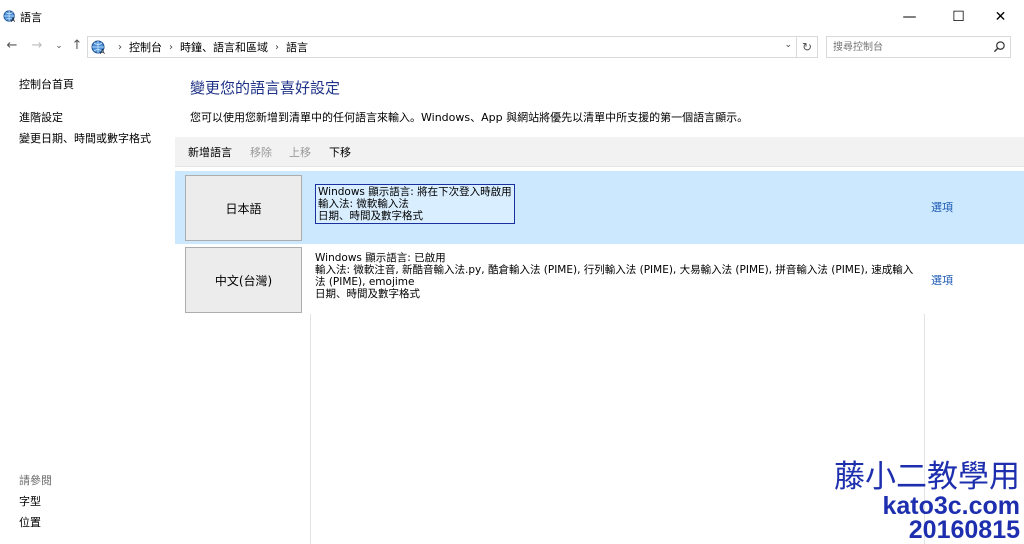 This screenshot has height=544, width=1024. What do you see at coordinates (243, 208) in the screenshot?
I see `language-button: 日本語` at bounding box center [243, 208].